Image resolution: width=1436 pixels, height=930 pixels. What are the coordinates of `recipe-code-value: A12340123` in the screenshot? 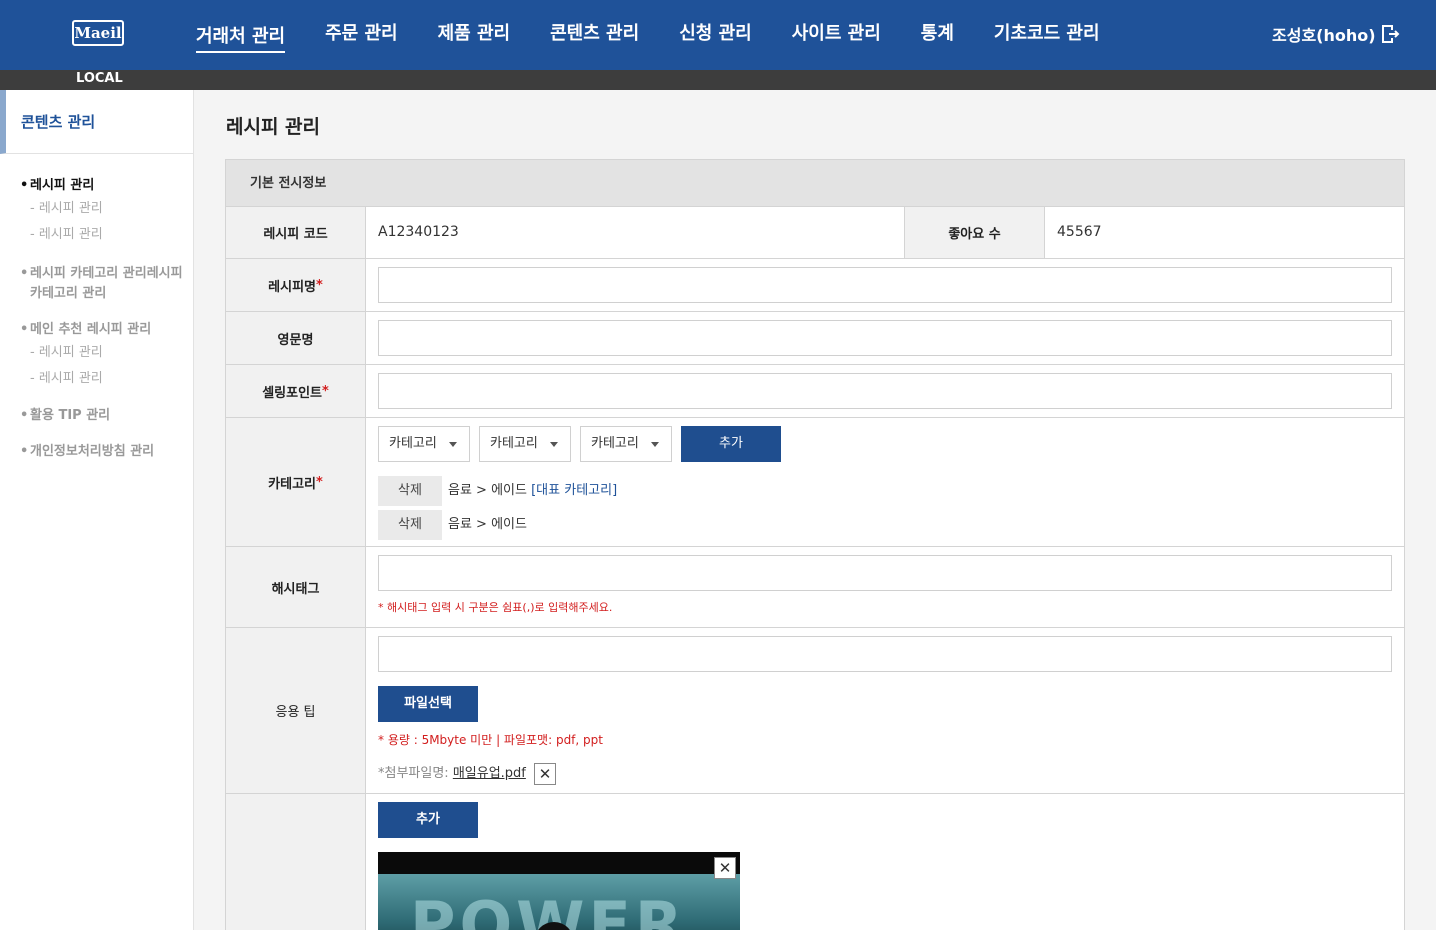 It's located at (635, 232).